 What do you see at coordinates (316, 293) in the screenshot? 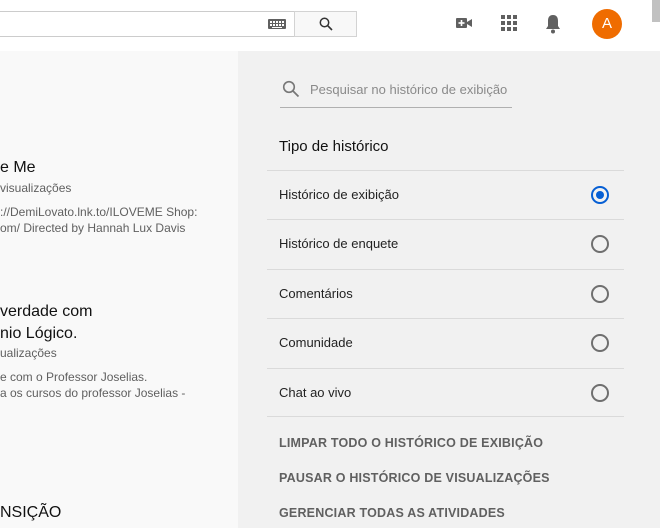
I see `option-label: Comentários` at bounding box center [316, 293].